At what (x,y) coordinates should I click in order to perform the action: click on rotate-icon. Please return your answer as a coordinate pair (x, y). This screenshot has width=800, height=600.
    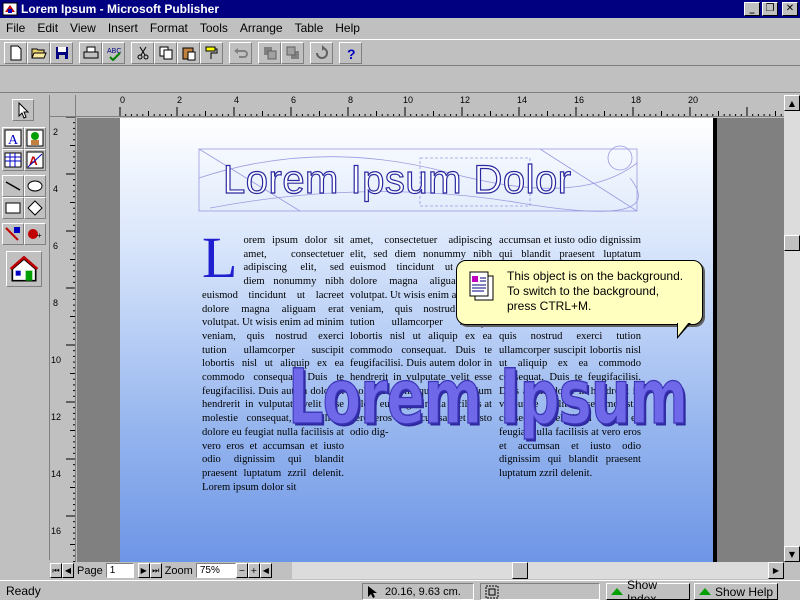
    Looking at the image, I should click on (321, 51).